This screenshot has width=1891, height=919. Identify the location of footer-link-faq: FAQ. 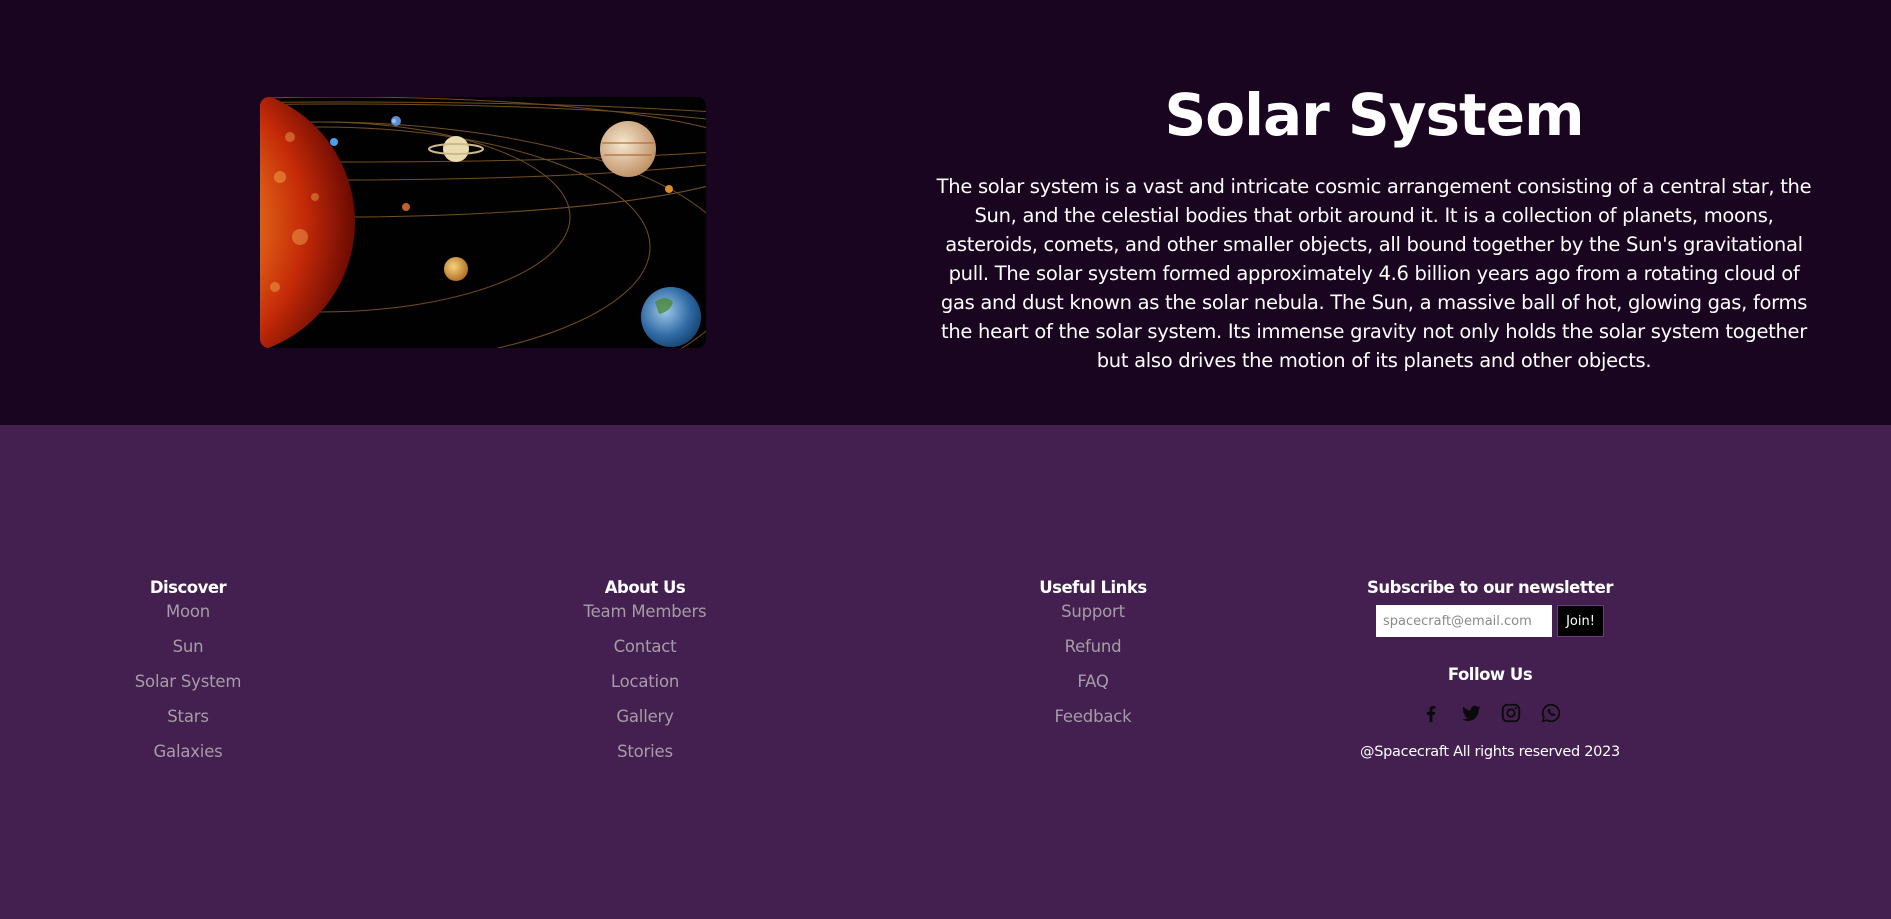
(1093, 681).